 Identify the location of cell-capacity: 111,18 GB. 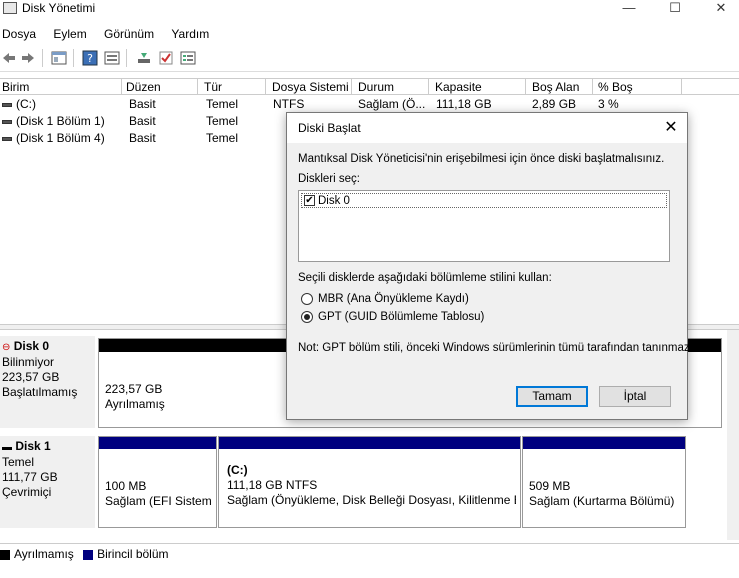
(464, 104).